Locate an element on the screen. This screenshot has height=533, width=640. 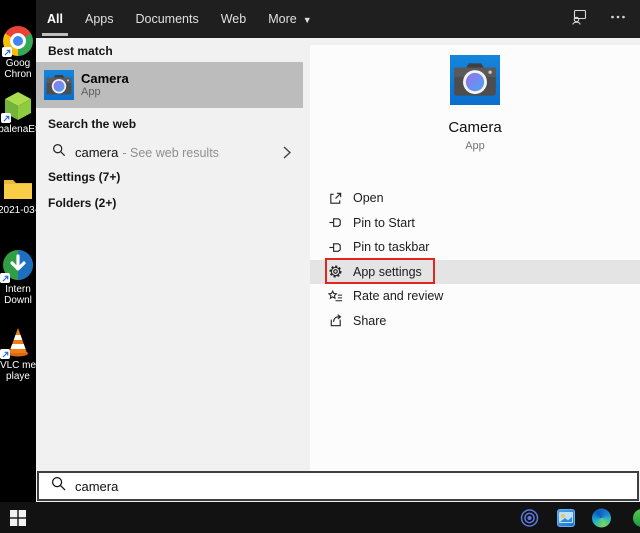
ellipsis-icon is located at coordinates (618, 19).